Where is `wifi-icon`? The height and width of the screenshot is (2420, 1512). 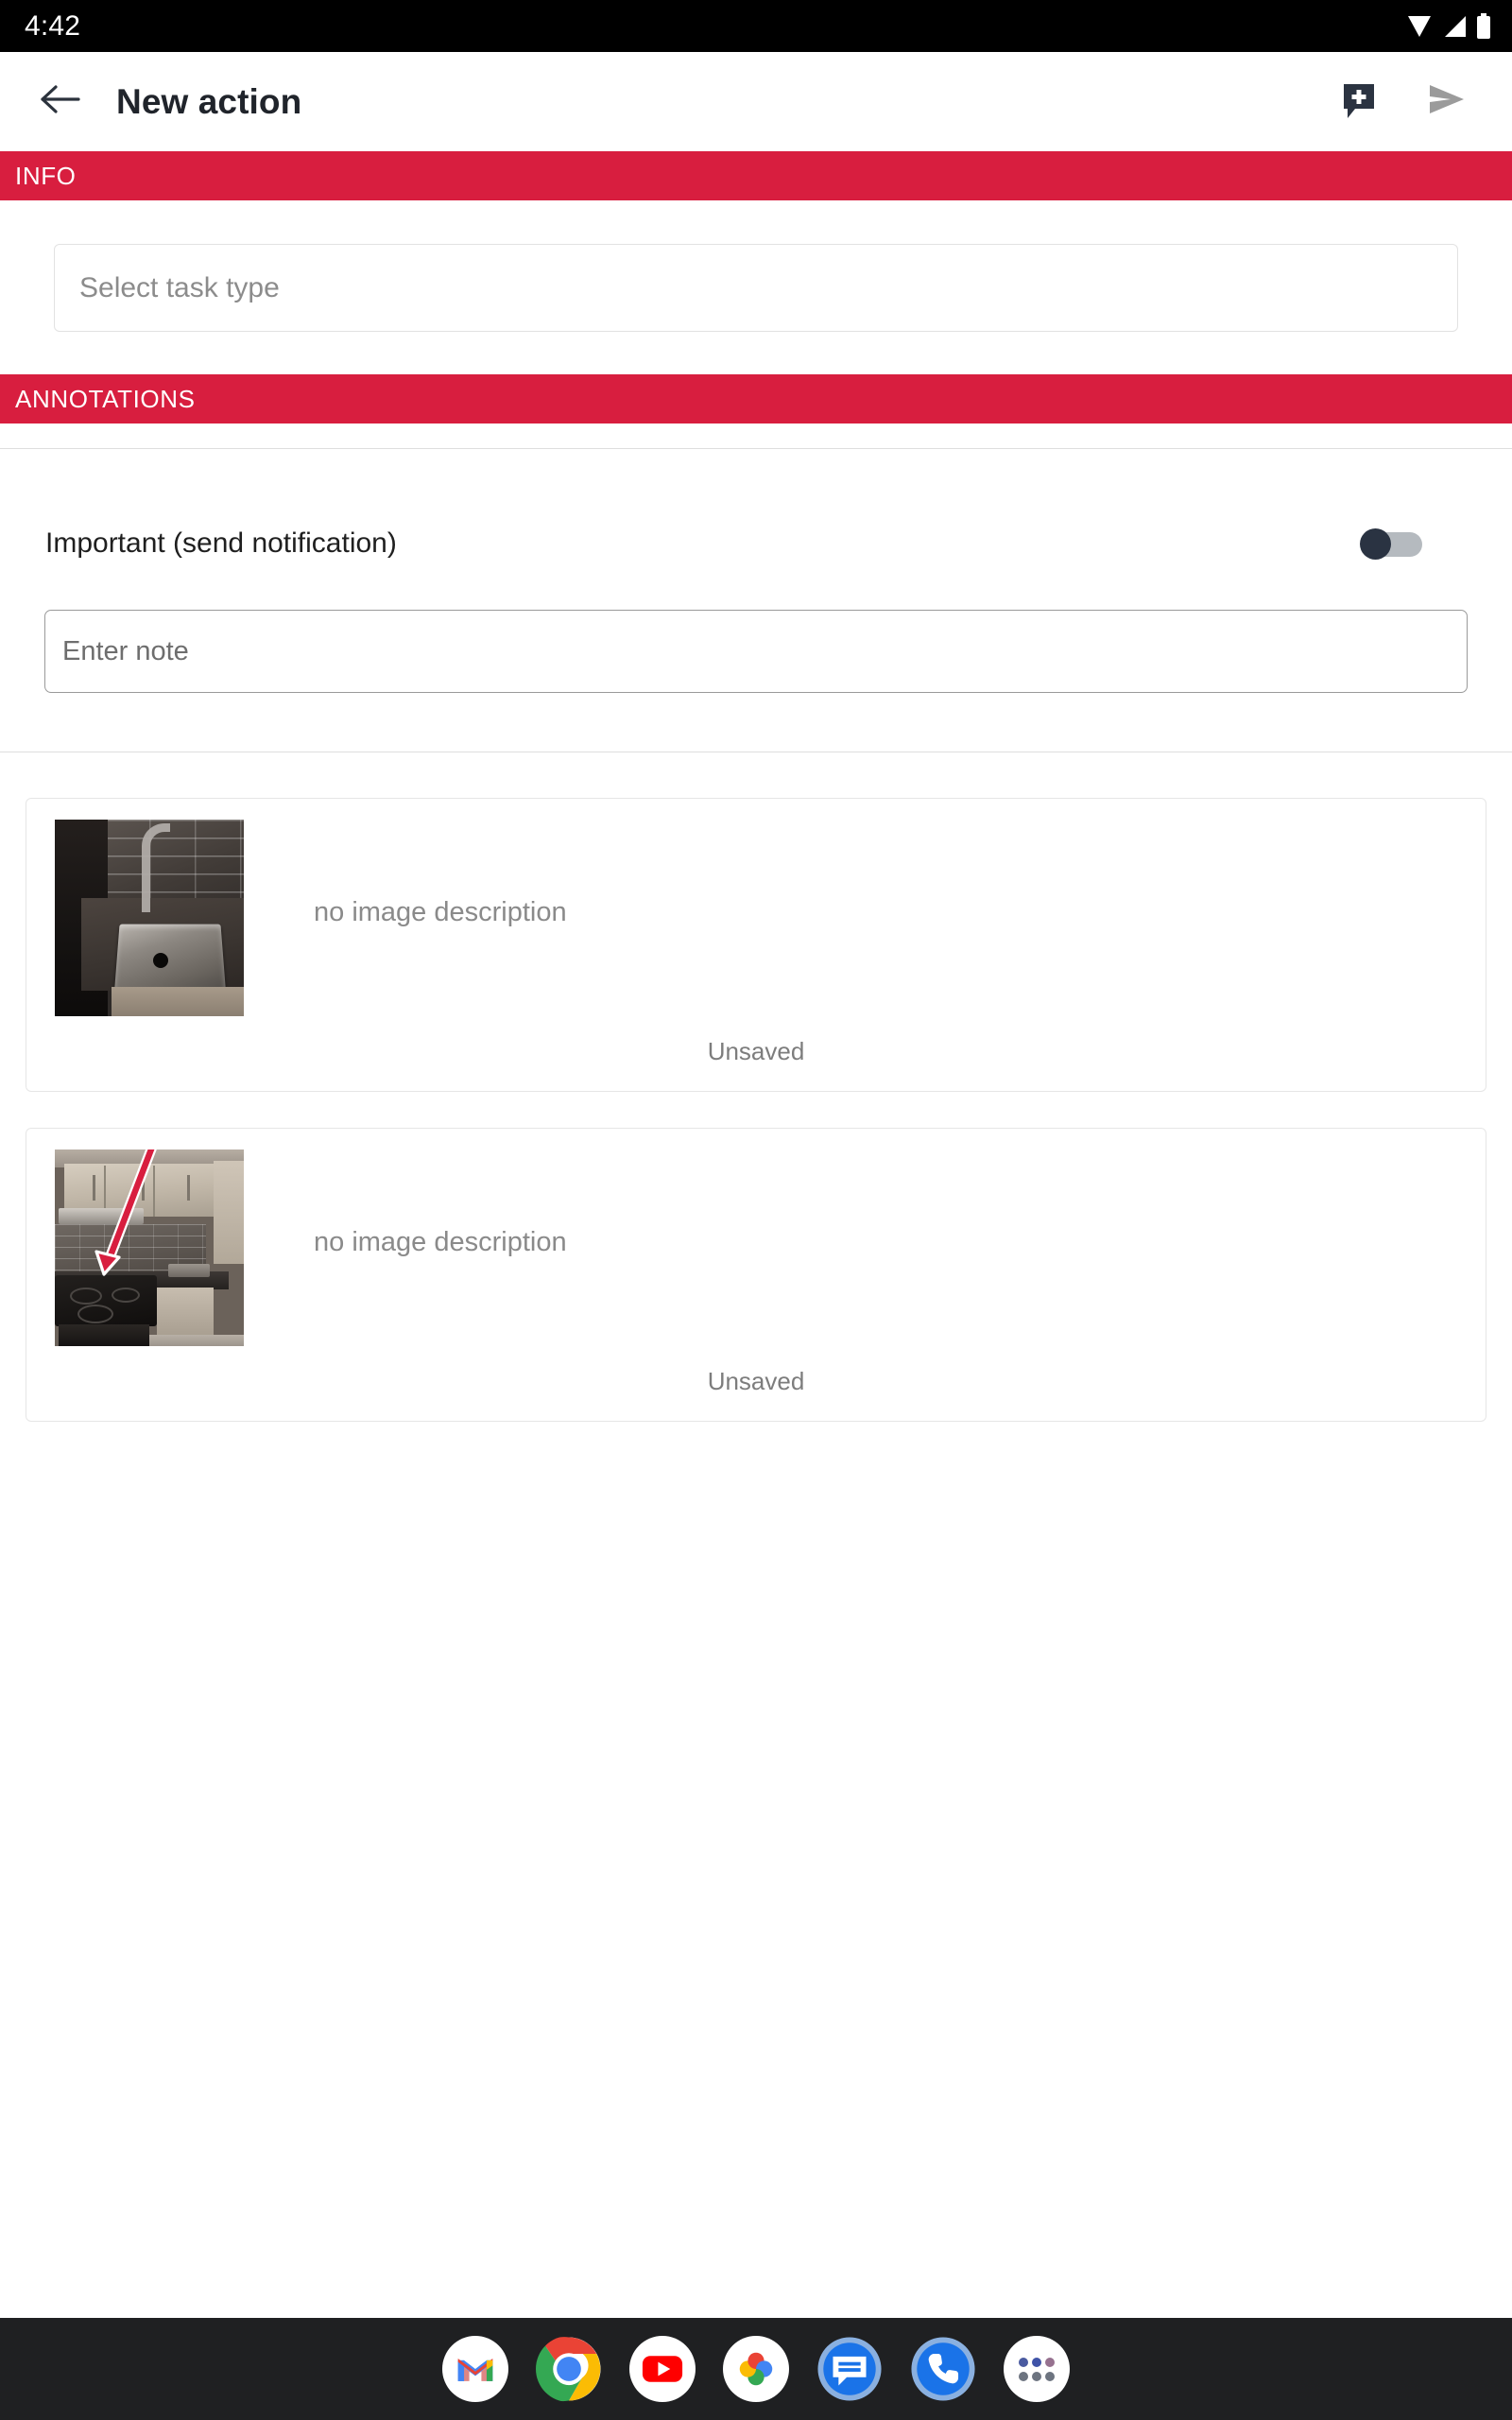
wifi-icon is located at coordinates (1419, 26).